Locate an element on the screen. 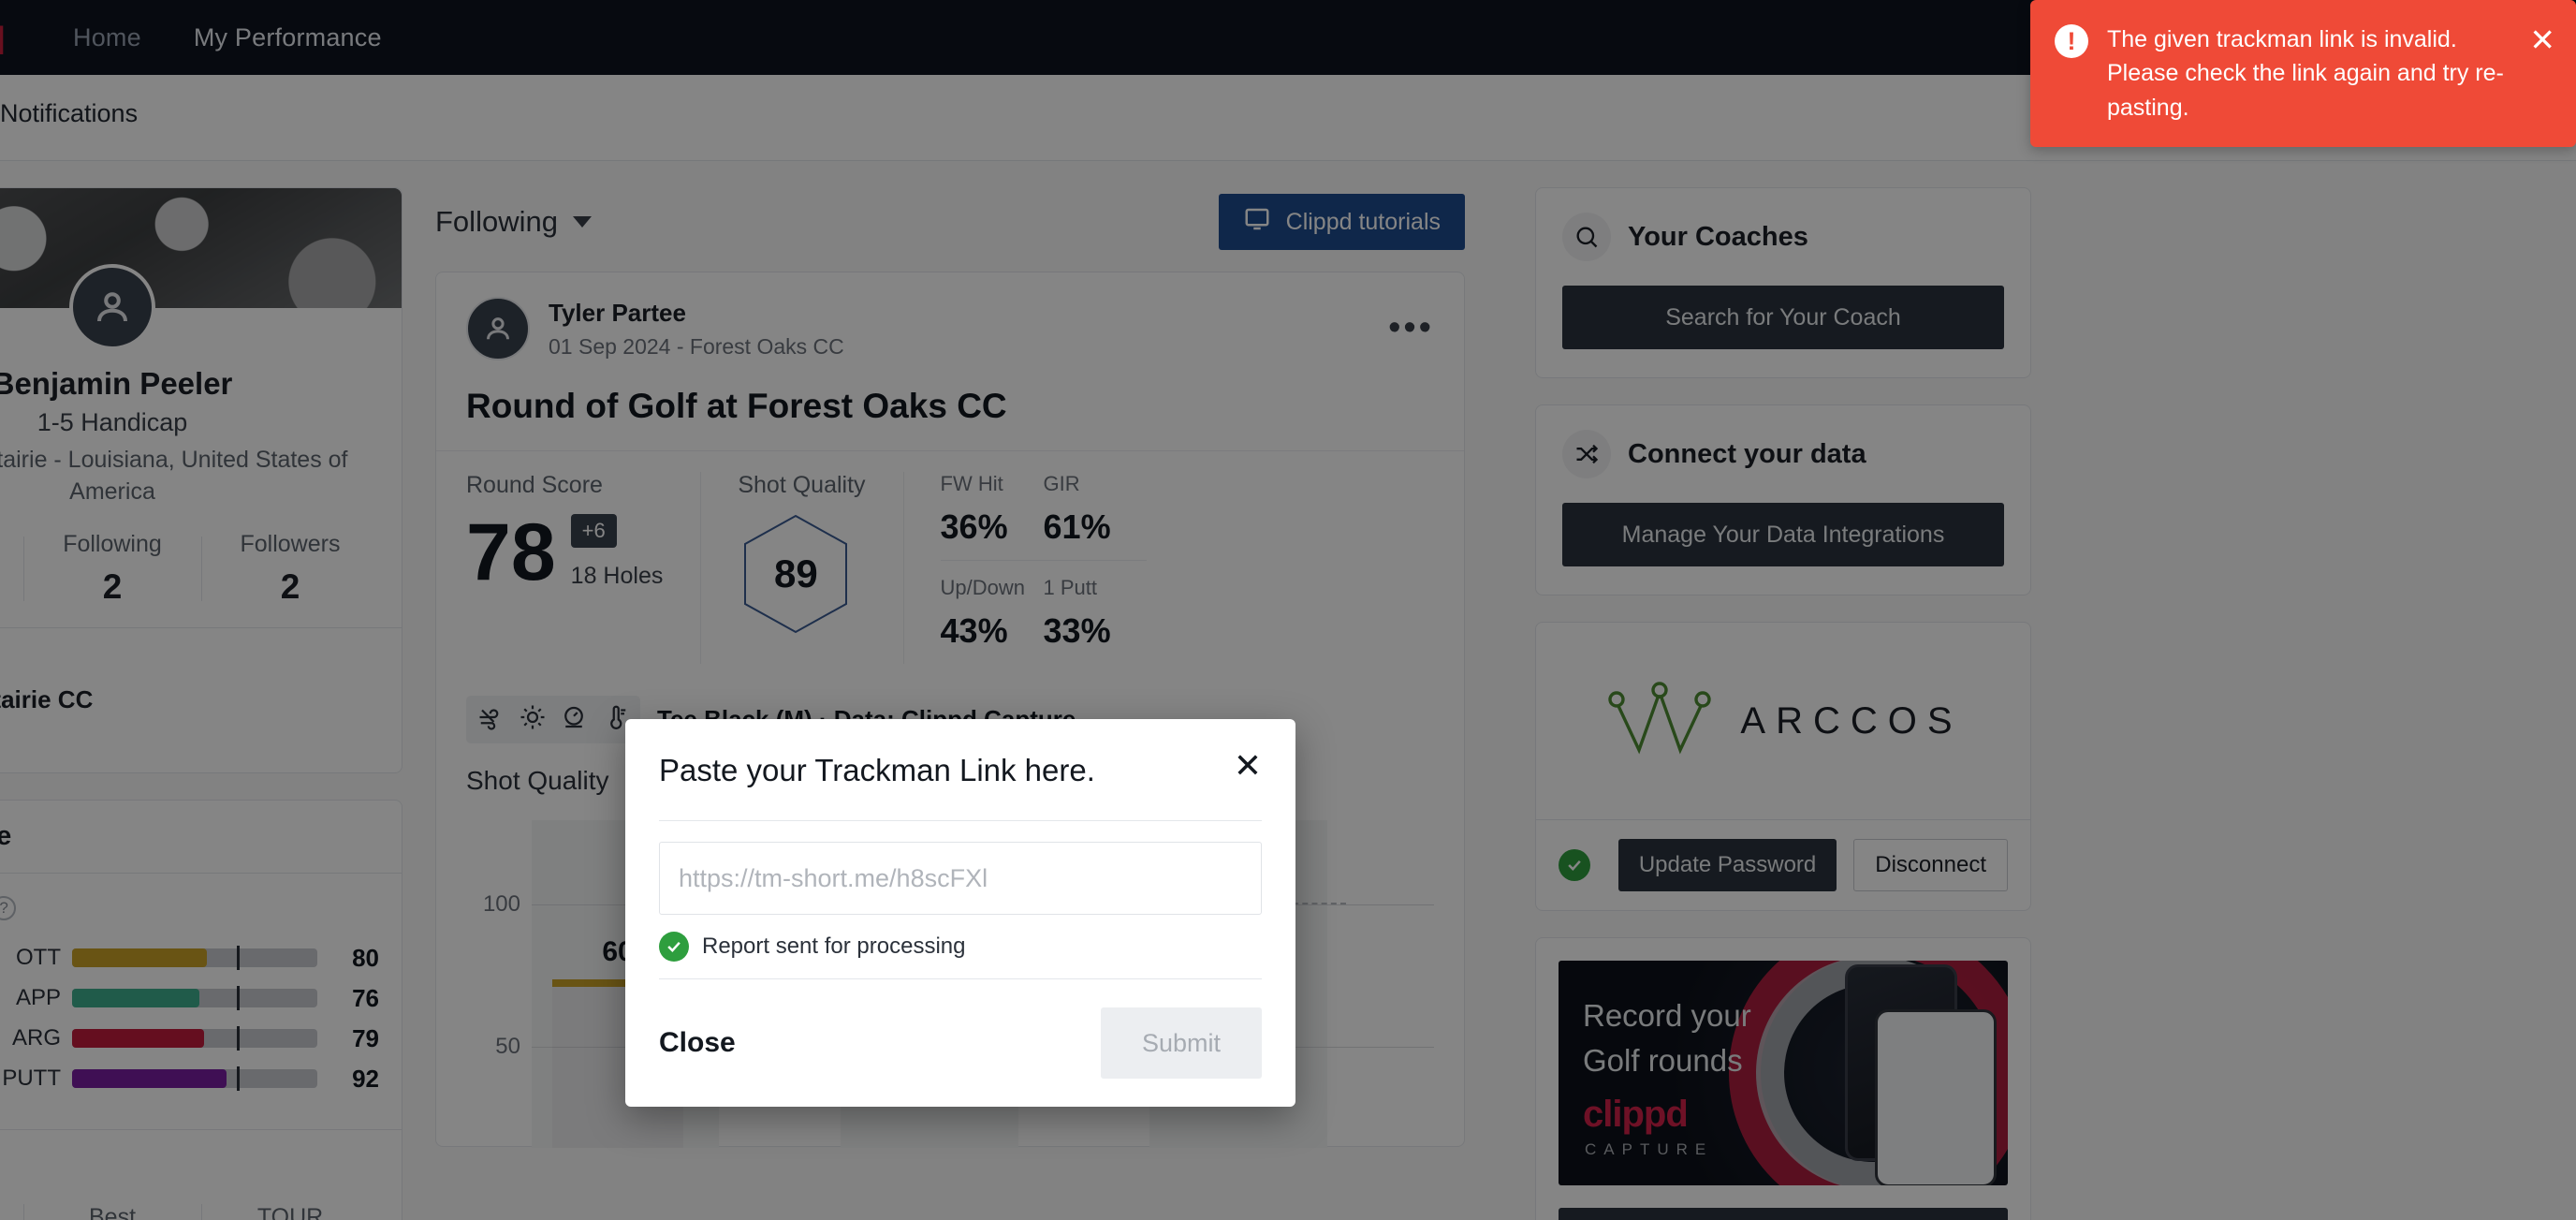  submit-button: Submit is located at coordinates (1181, 1043).